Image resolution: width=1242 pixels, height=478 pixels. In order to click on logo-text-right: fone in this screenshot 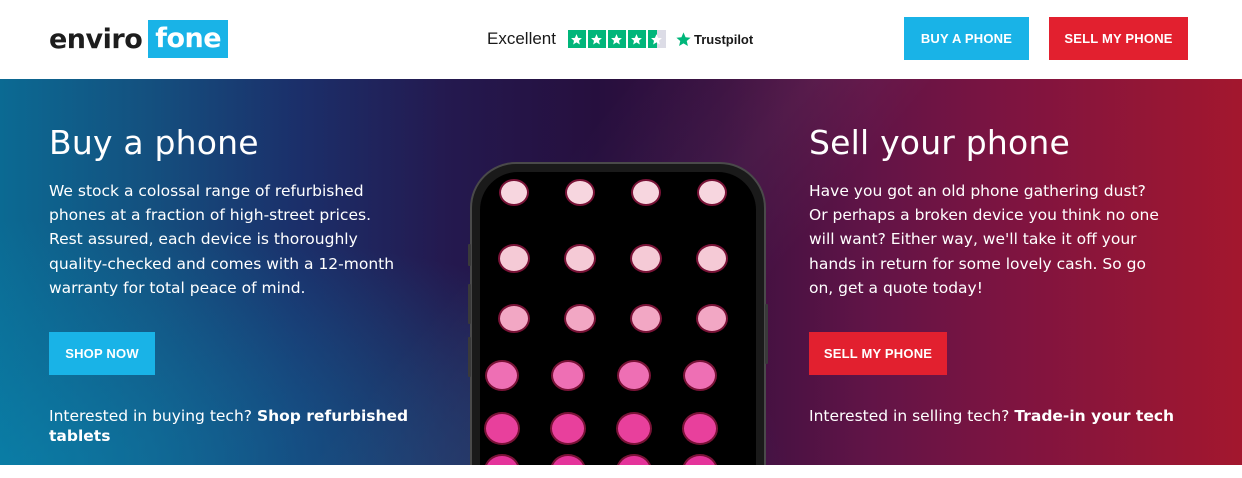, I will do `click(188, 39)`.